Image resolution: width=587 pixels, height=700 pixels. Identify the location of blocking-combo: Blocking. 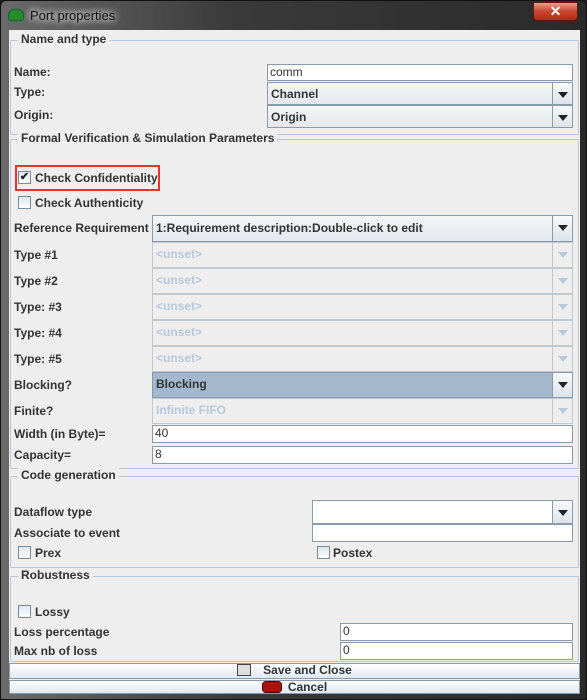
(362, 385).